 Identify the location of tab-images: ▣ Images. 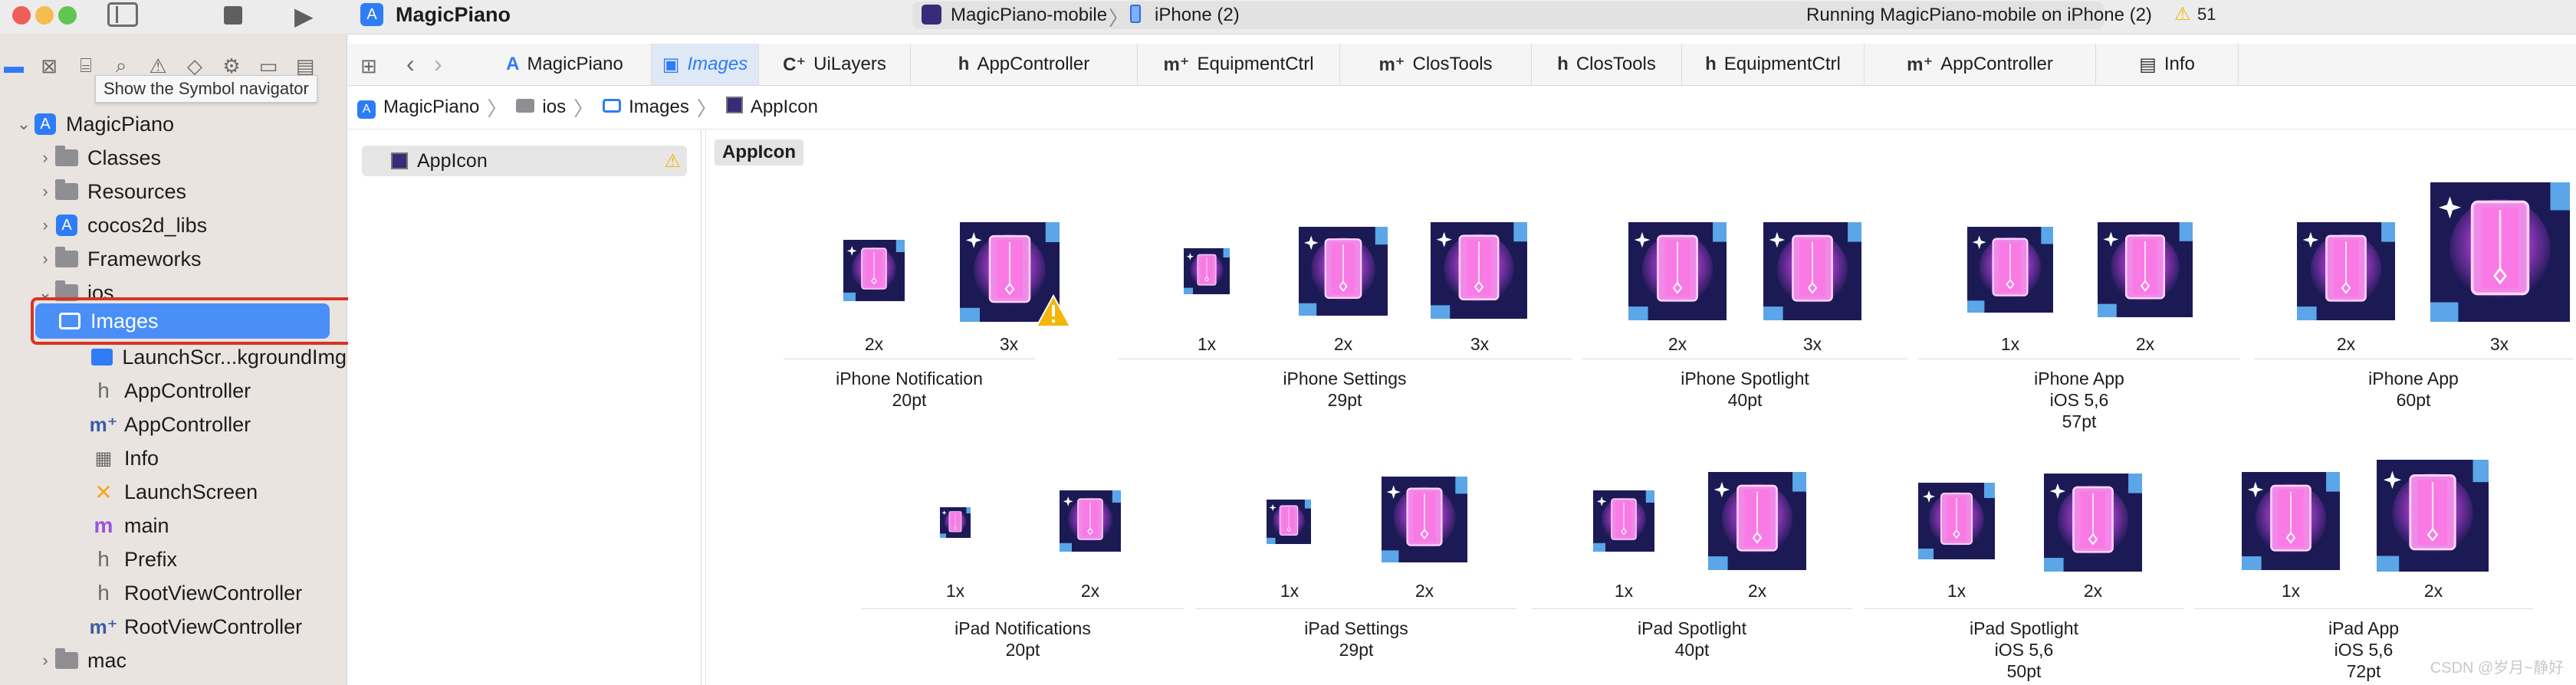
(706, 64).